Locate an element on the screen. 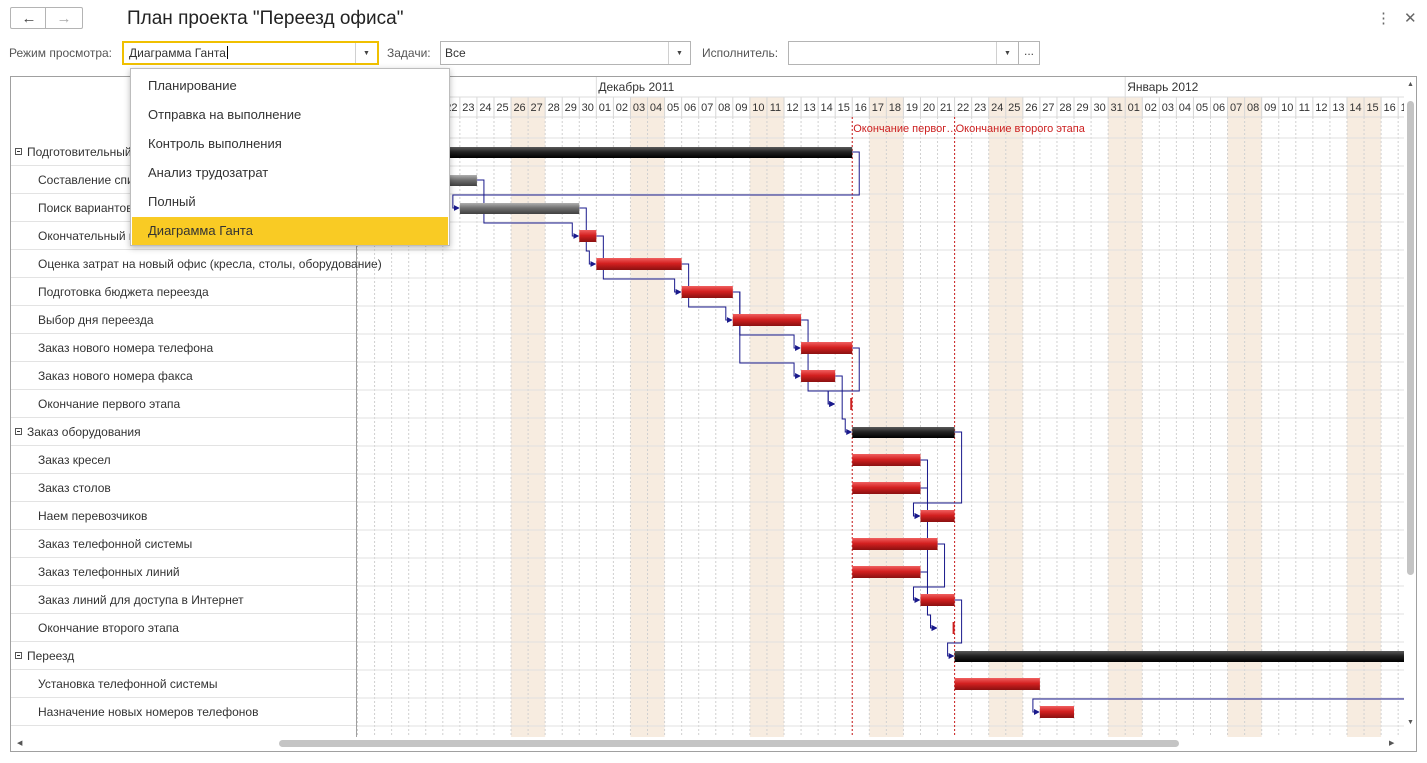 The image size is (1427, 763). task-row: Окончание первого этапа is located at coordinates (183, 404).